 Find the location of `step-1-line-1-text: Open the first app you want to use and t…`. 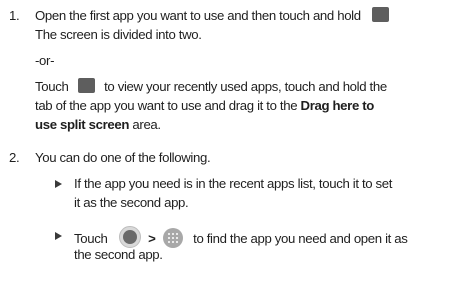

step-1-line-1-text: Open the first app you want to use and t… is located at coordinates (198, 15).